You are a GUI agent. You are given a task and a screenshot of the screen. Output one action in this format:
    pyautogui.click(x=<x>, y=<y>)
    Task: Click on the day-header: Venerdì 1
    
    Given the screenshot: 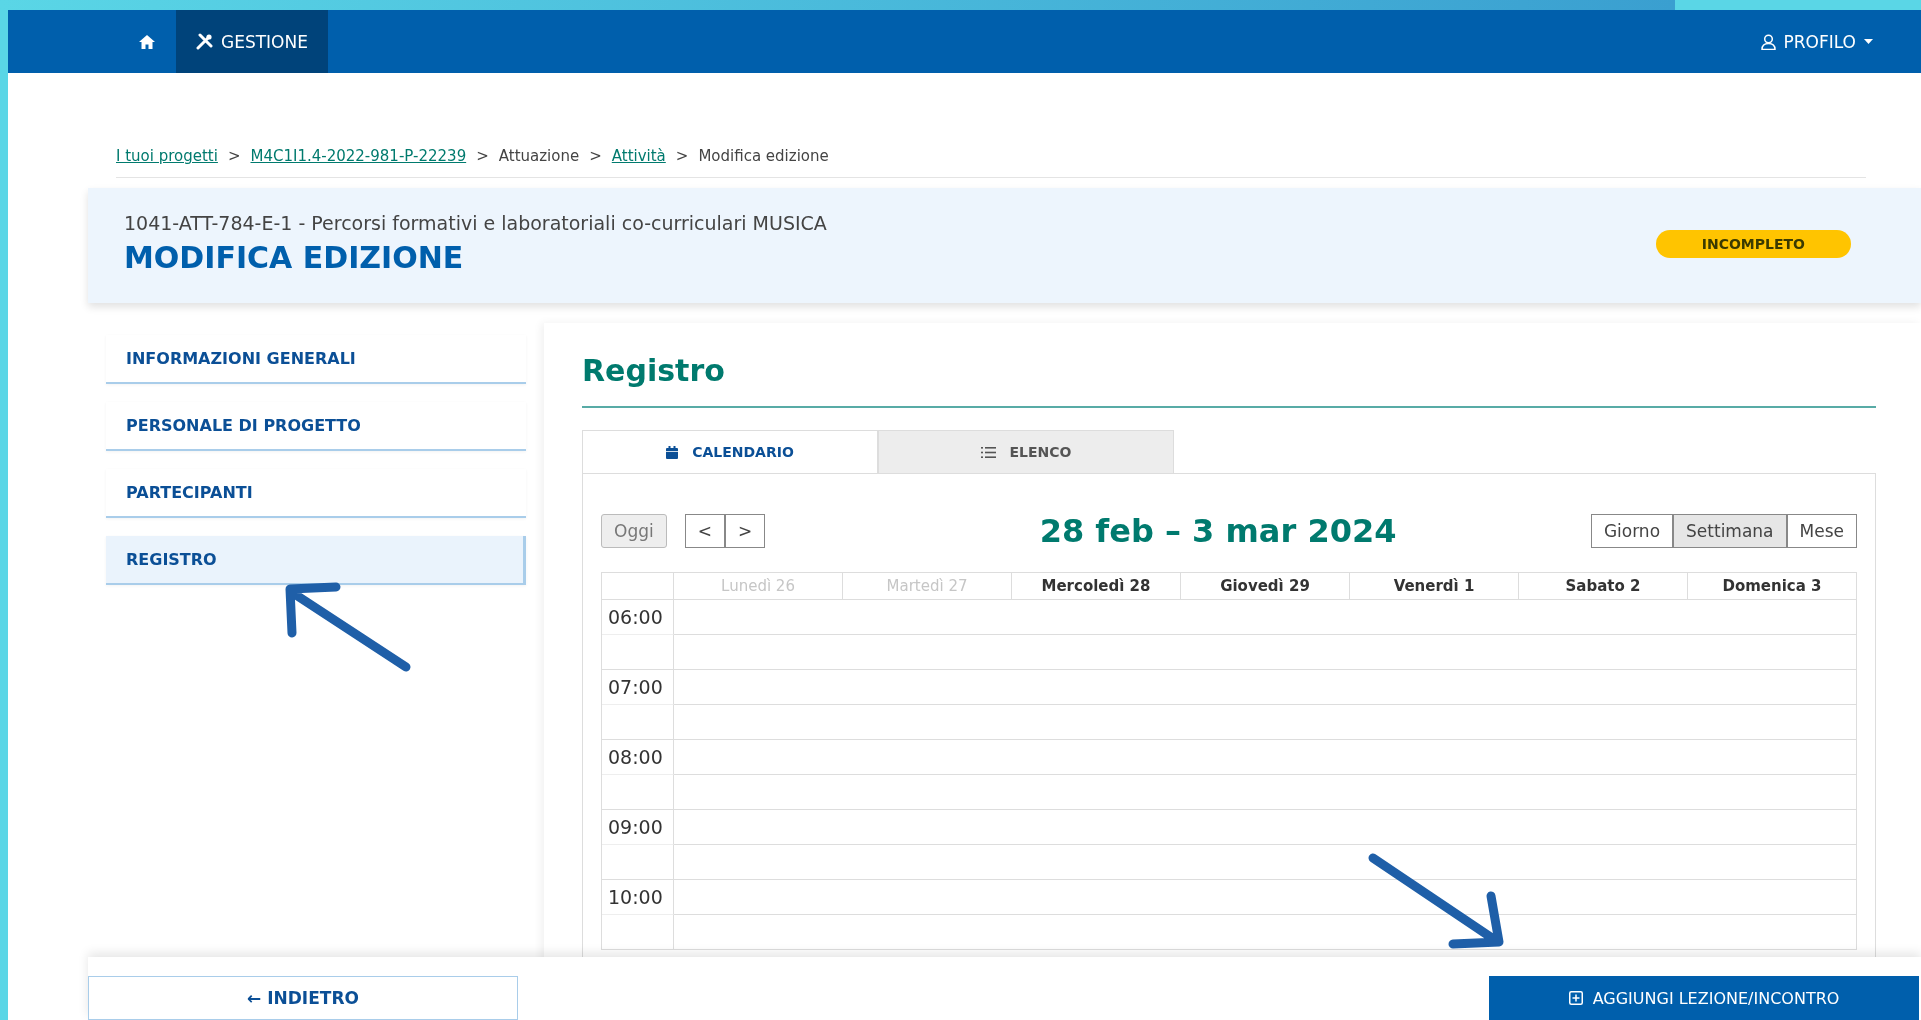 What is the action you would take?
    pyautogui.click(x=1434, y=586)
    